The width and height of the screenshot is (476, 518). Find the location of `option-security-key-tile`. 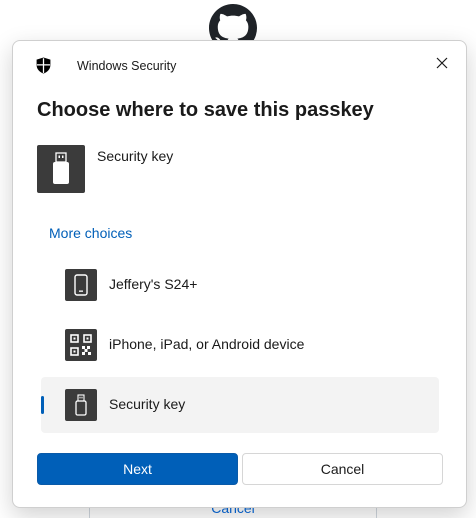

option-security-key-tile is located at coordinates (81, 405).